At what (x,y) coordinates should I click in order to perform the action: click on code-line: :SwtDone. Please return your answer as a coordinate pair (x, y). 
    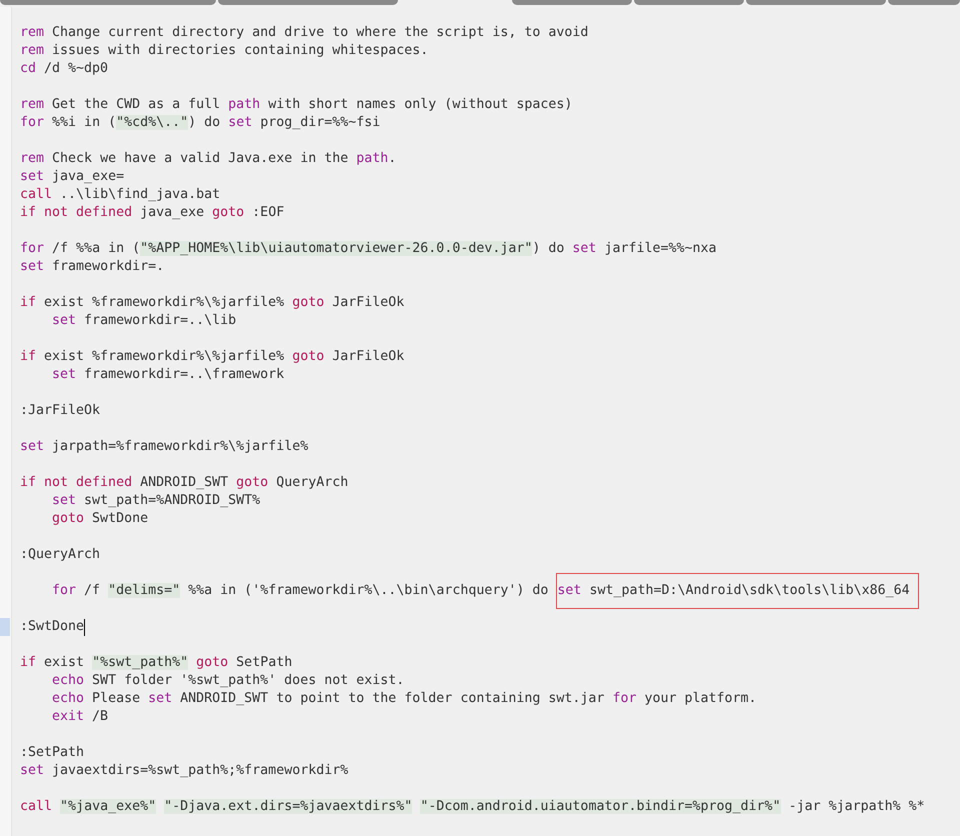
    Looking at the image, I should click on (52, 627).